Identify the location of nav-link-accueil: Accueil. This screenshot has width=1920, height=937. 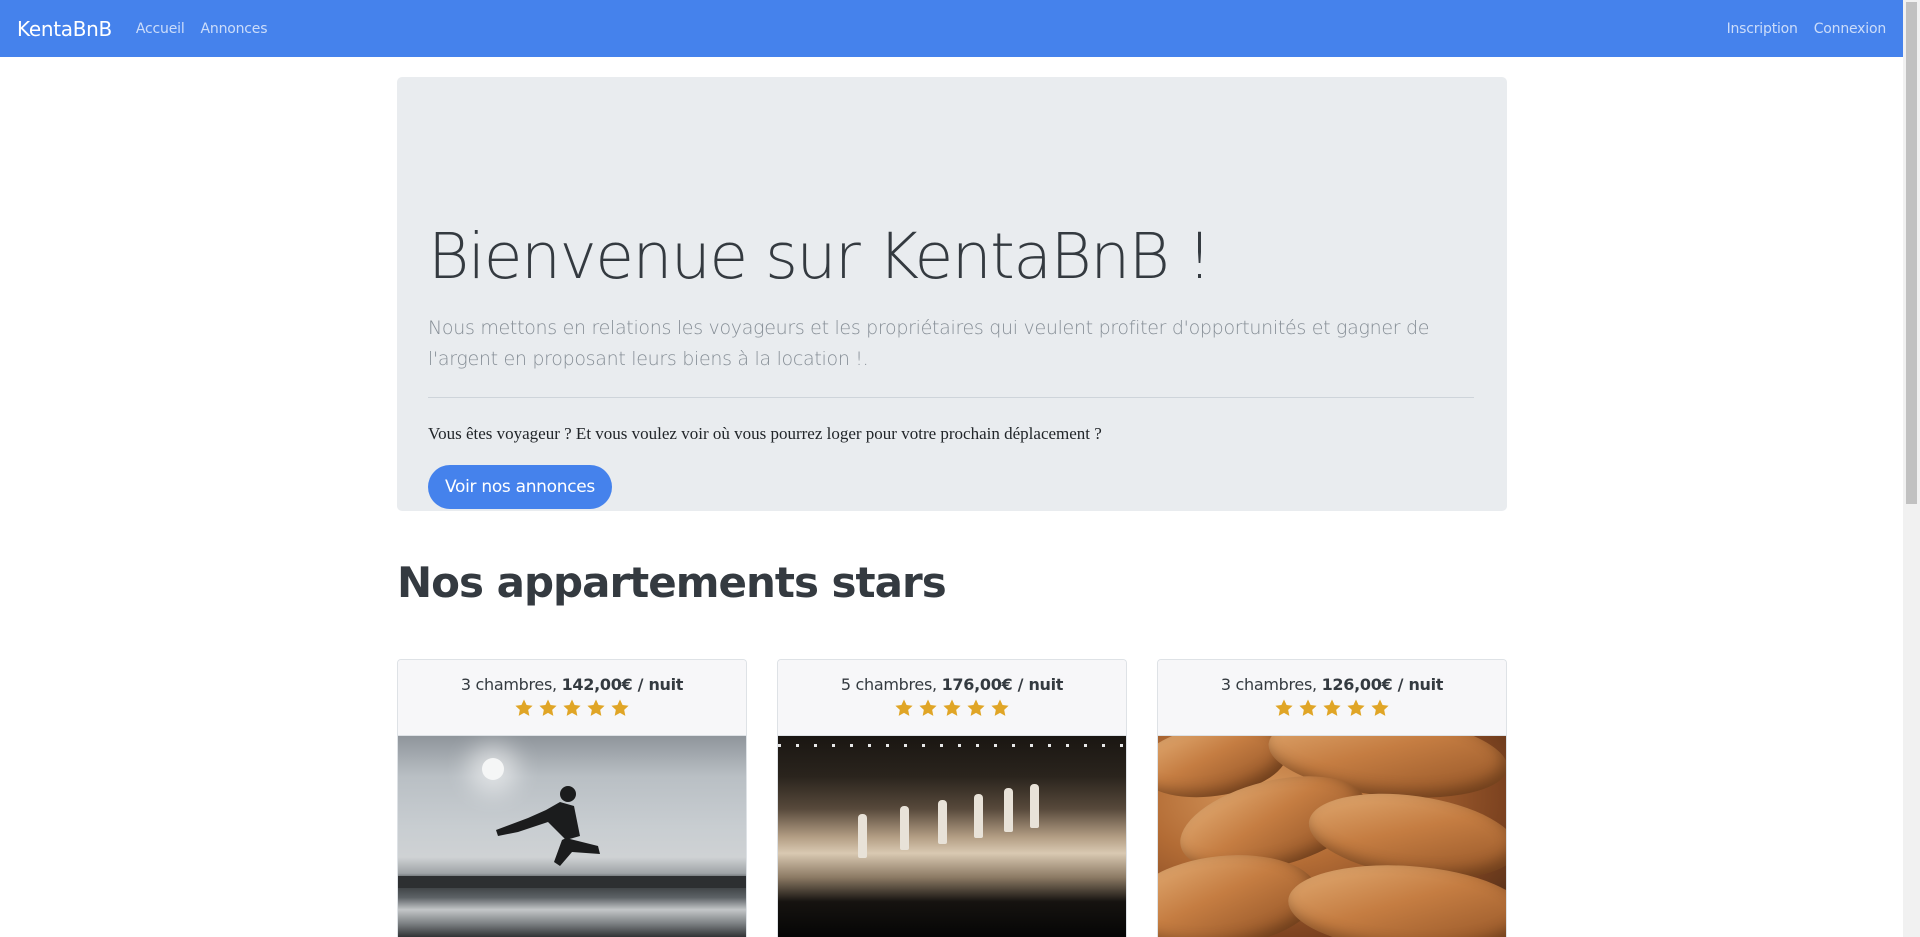
(160, 29).